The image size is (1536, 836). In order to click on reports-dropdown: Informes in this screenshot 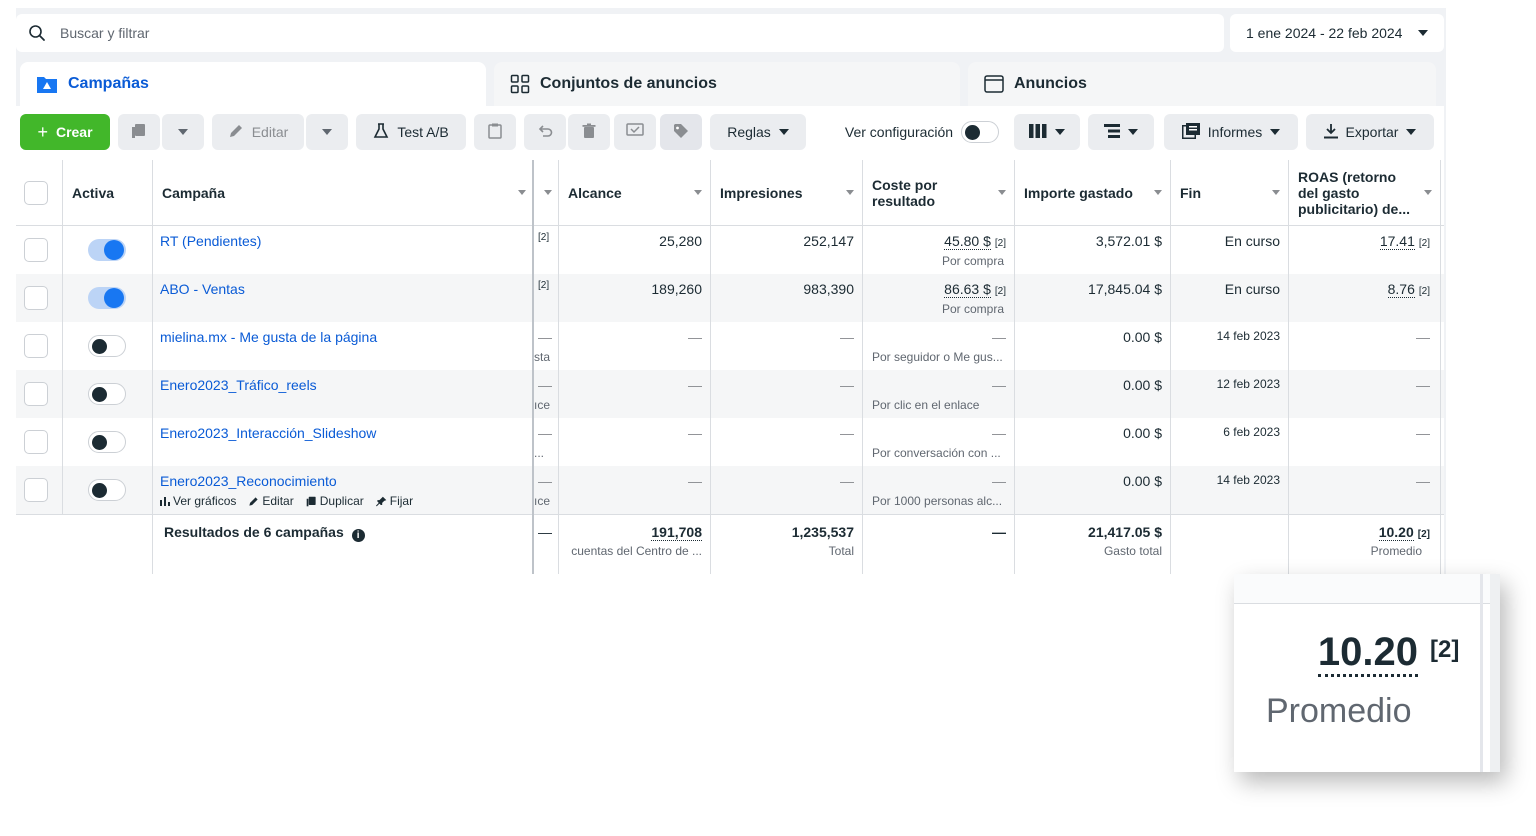, I will do `click(1231, 132)`.